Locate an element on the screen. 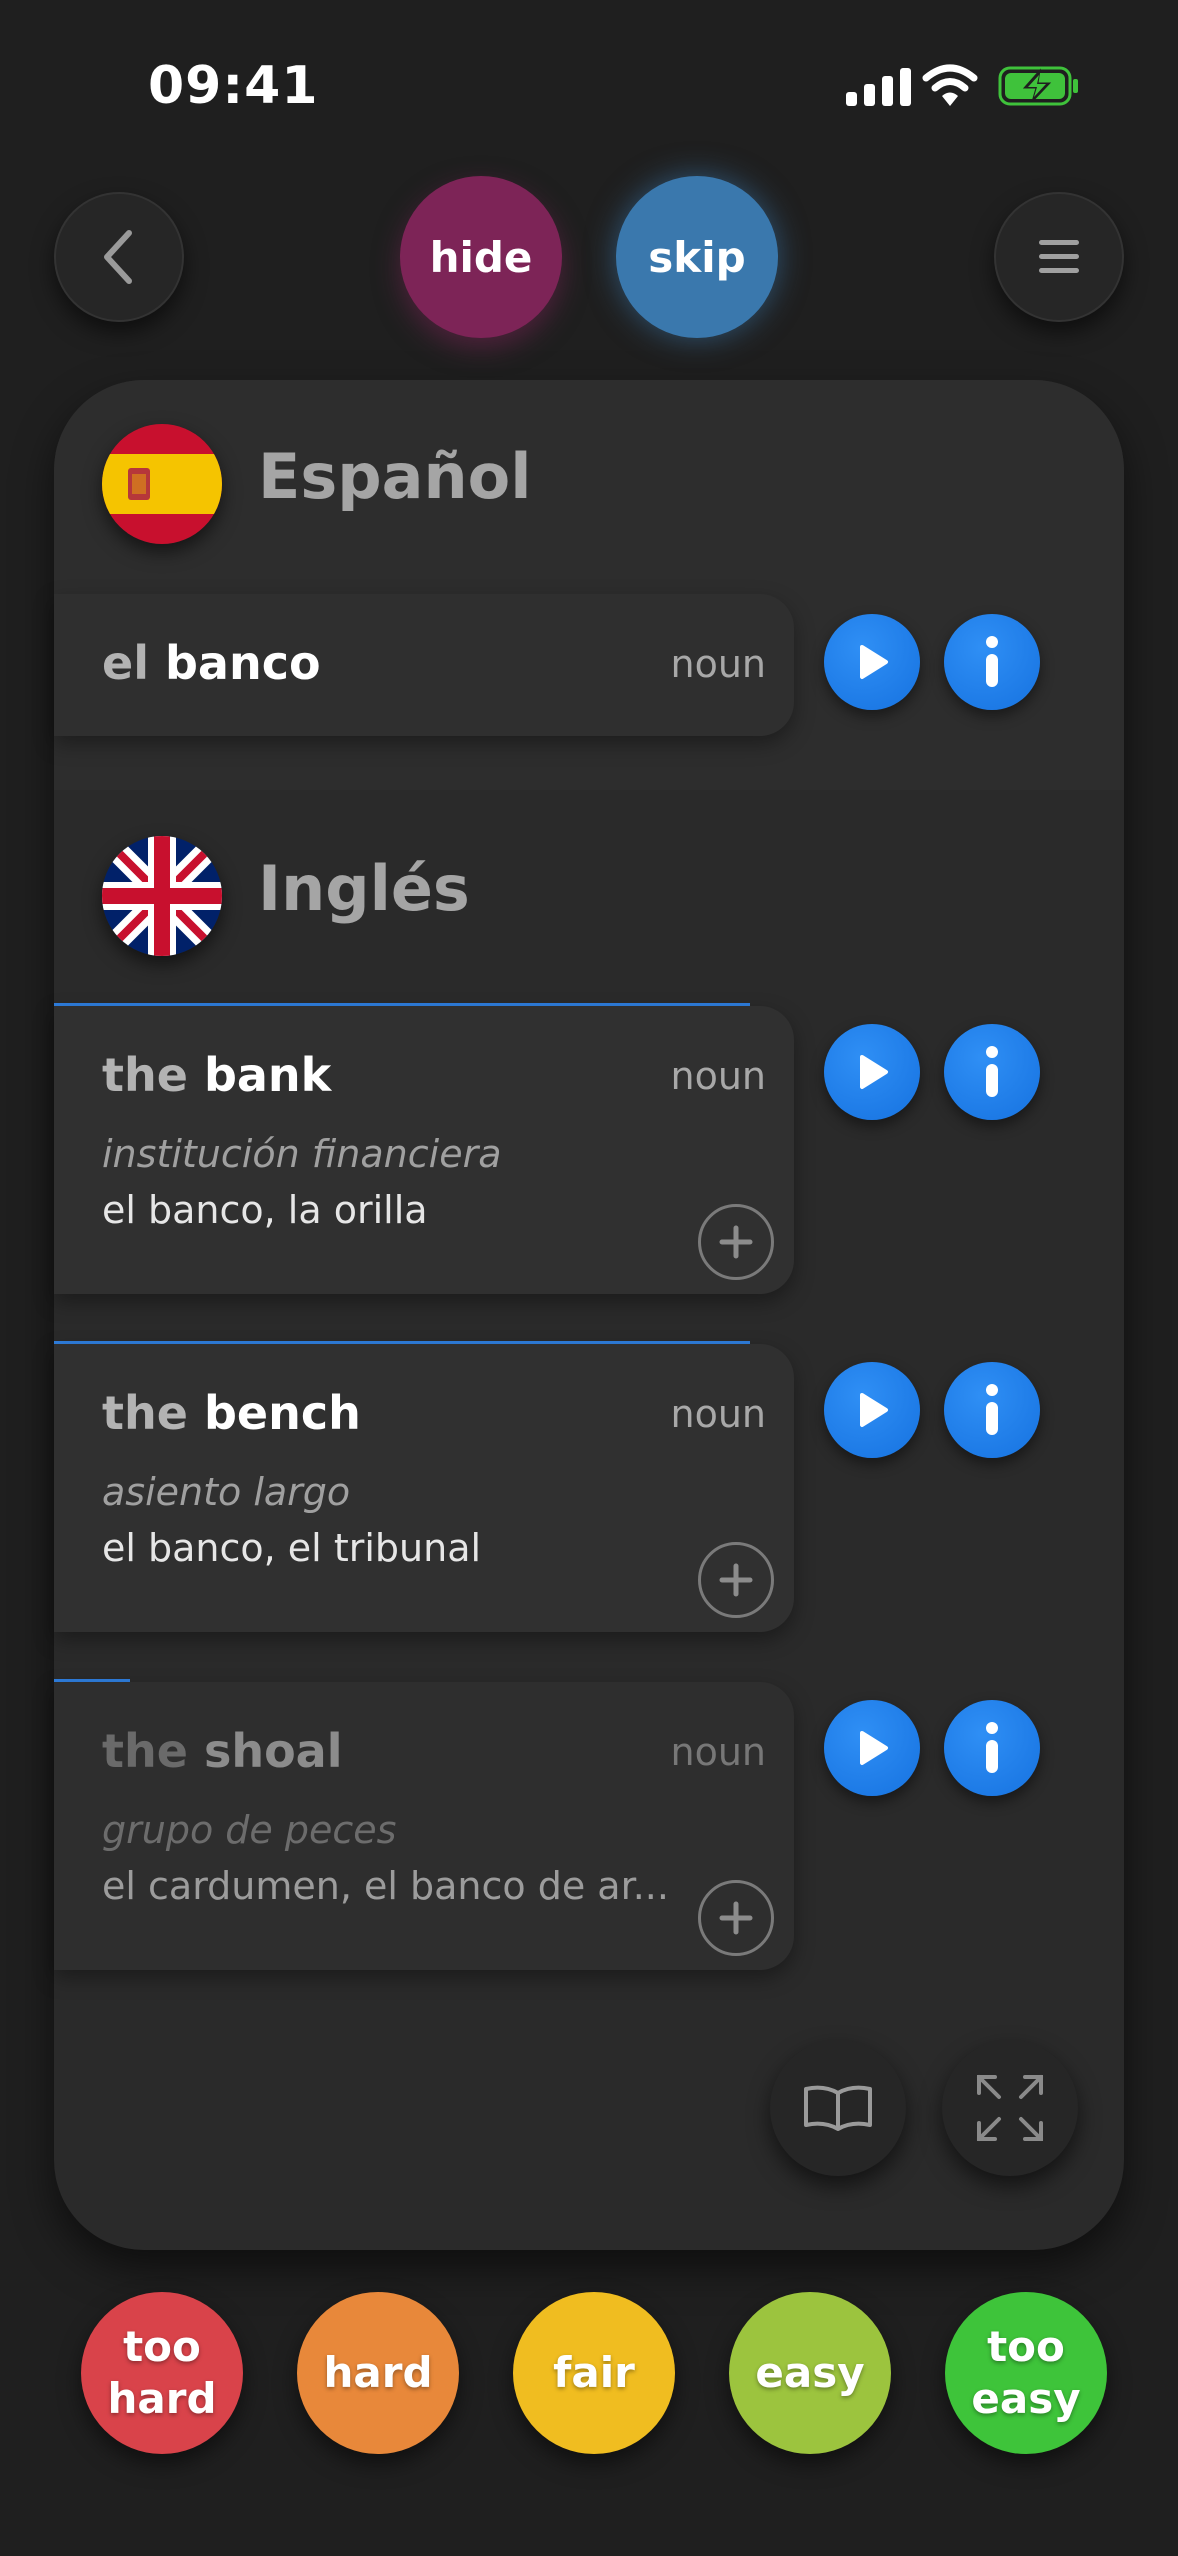 This screenshot has width=1178, height=2556. expand-icon is located at coordinates (1010, 2108).